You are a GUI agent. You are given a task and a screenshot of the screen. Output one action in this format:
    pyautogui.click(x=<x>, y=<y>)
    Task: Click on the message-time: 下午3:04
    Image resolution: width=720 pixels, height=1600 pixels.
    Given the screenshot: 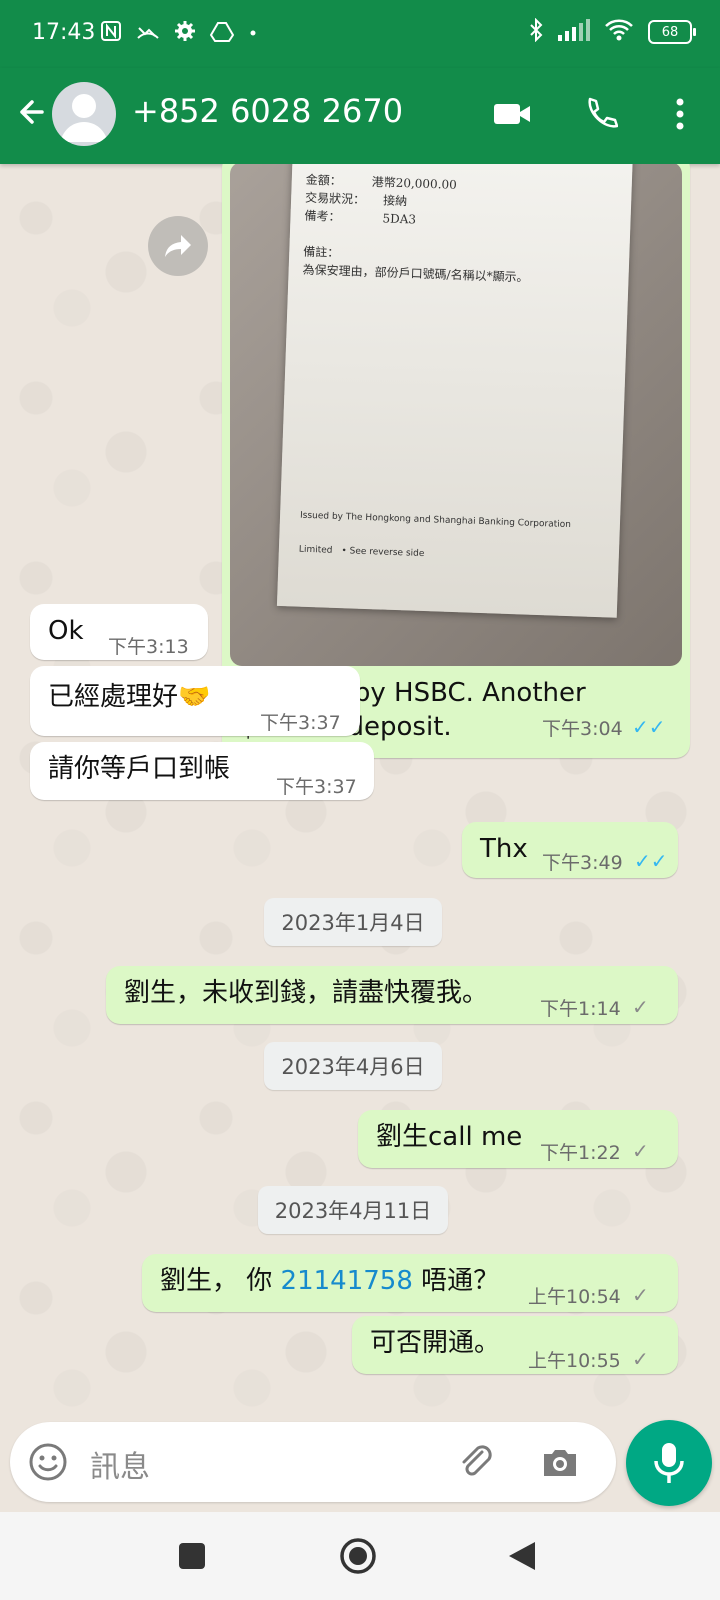 What is the action you would take?
    pyautogui.click(x=582, y=729)
    